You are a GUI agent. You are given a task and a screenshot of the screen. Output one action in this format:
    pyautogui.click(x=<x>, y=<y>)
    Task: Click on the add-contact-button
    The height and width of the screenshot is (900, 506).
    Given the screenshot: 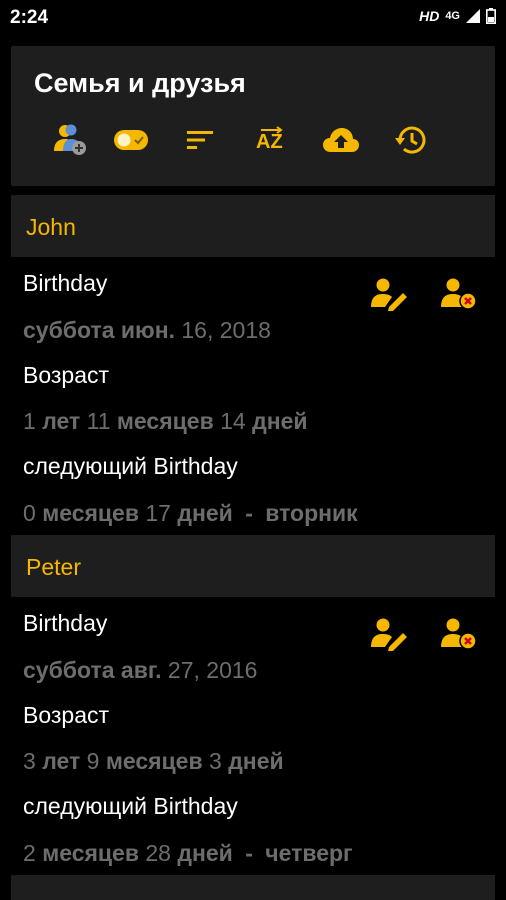 What is the action you would take?
    pyautogui.click(x=70, y=140)
    